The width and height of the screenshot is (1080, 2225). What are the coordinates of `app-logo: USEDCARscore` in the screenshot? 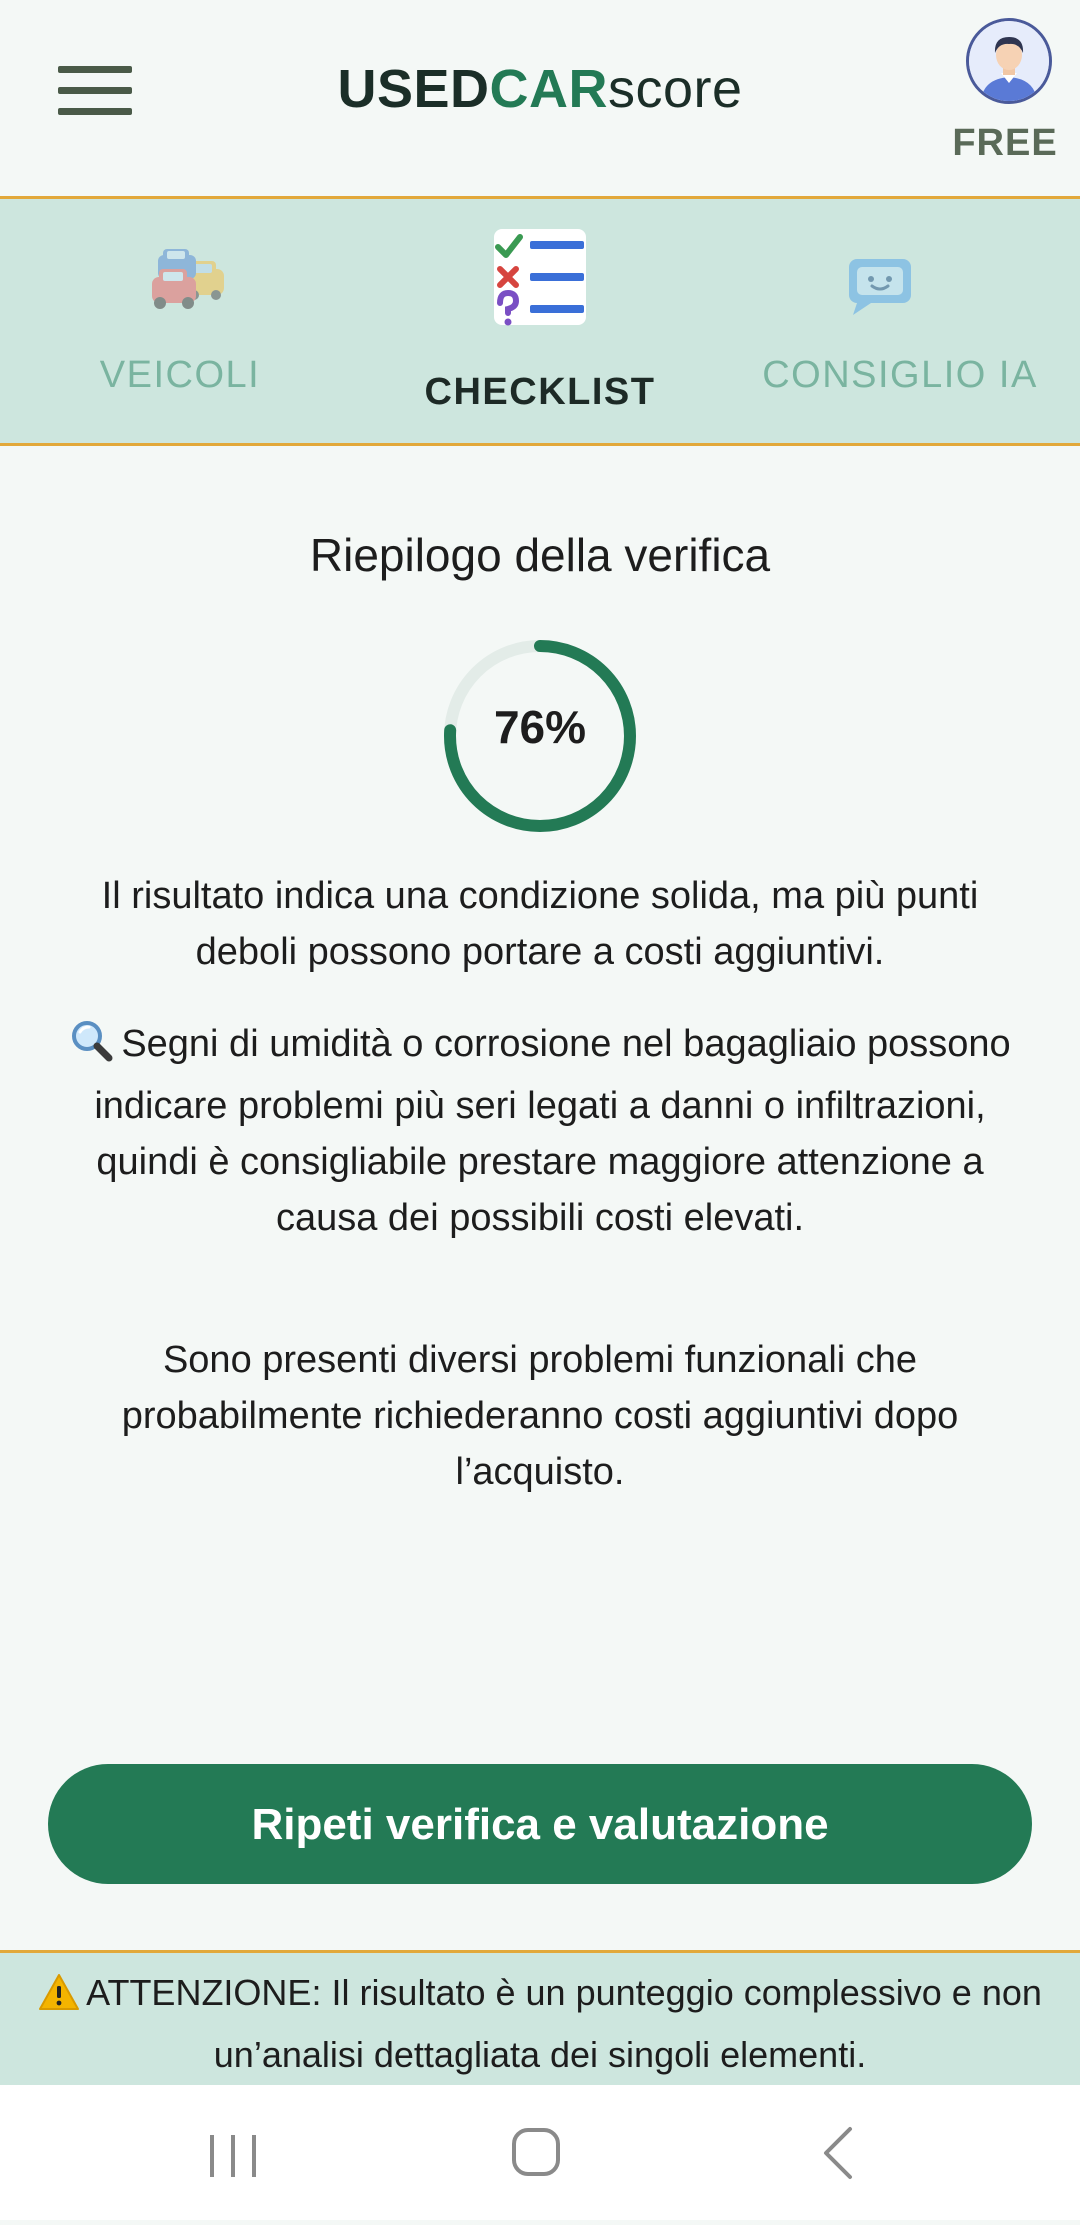 It's located at (540, 89).